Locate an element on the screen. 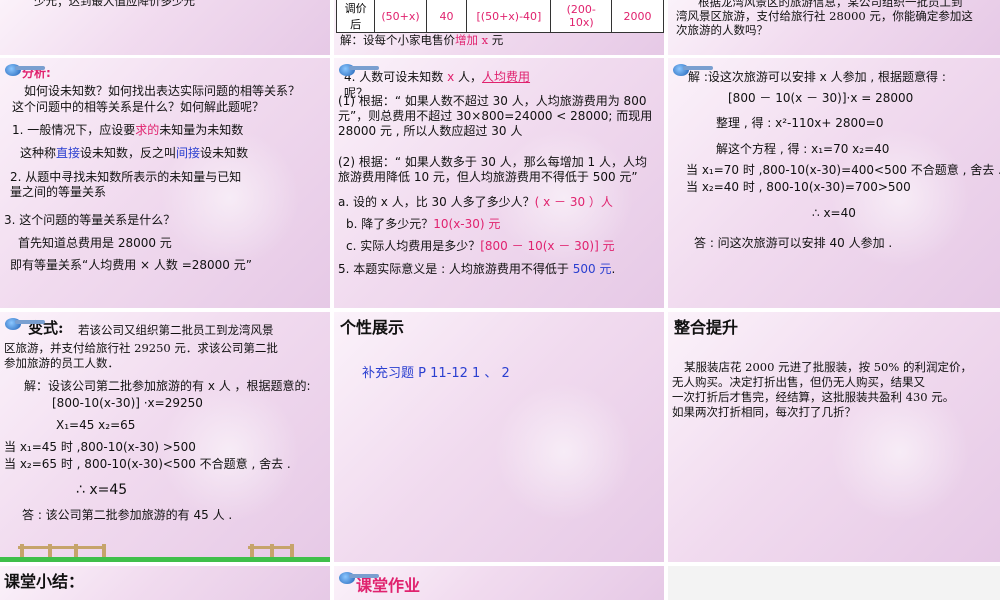 Image resolution: width=1000 pixels, height=600 pixels. table-row: 调价后 (50+x) 40 [(50+x)-40] (200-10x) 2000 is located at coordinates (499, 16).